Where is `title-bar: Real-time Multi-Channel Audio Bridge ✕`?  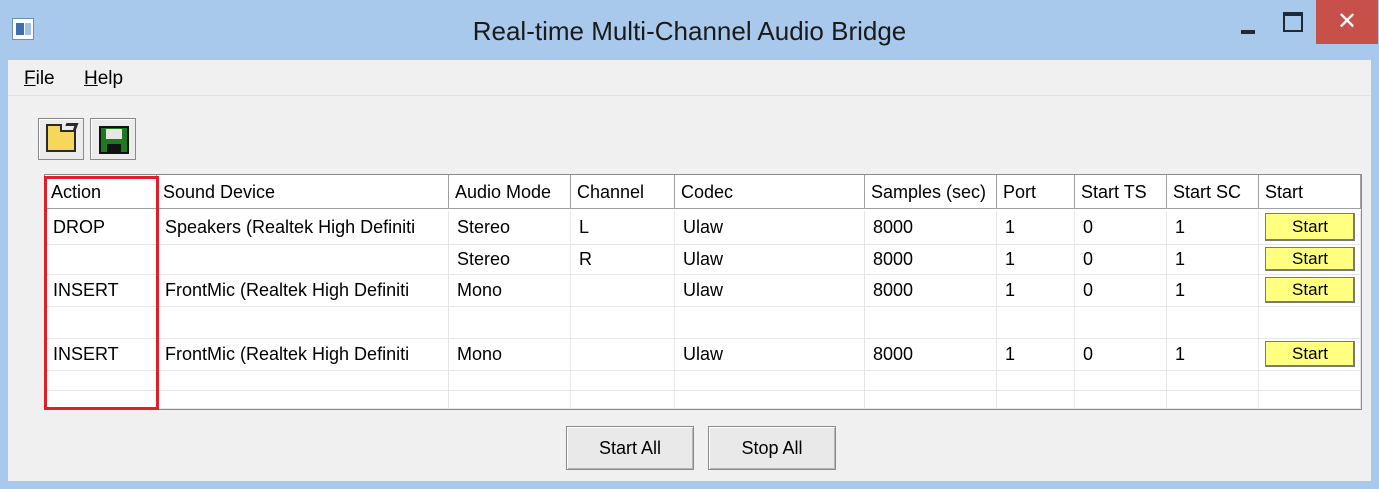
title-bar: Real-time Multi-Channel Audio Bridge ✕ is located at coordinates (689, 30).